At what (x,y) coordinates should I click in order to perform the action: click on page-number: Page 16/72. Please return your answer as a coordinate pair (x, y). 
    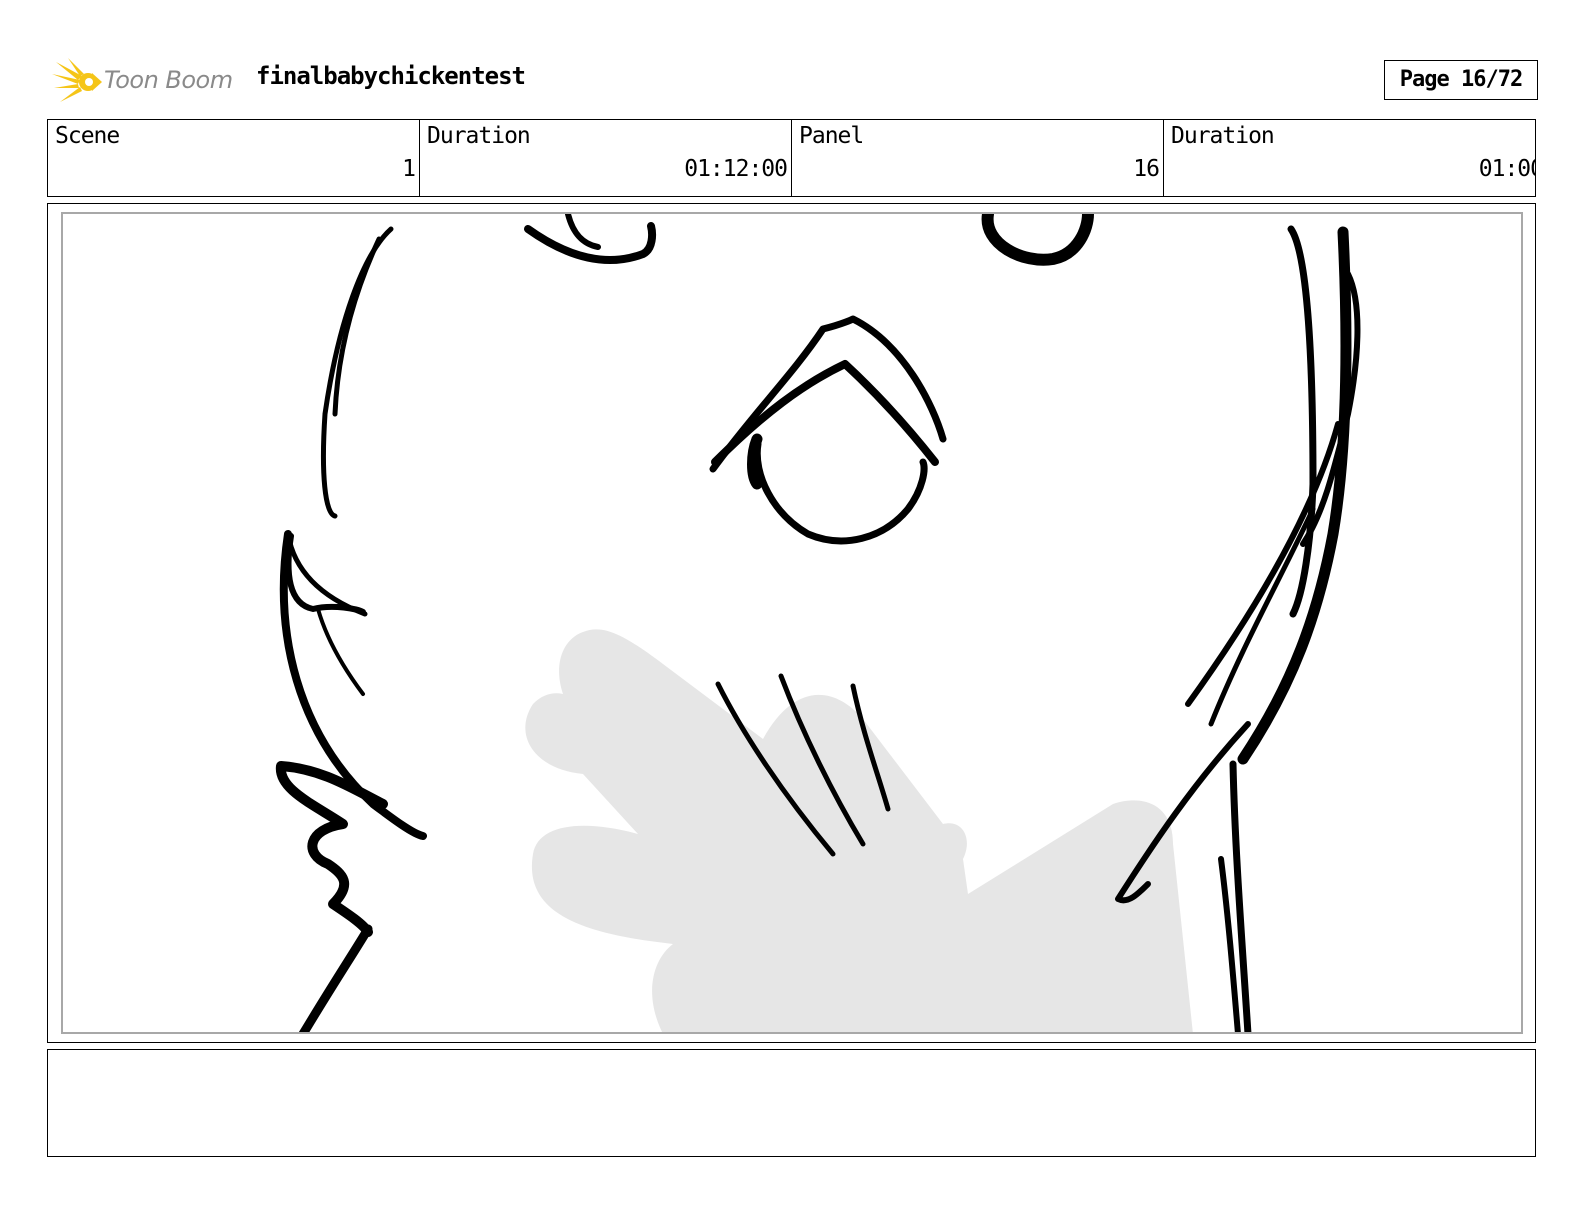
    Looking at the image, I should click on (1461, 80).